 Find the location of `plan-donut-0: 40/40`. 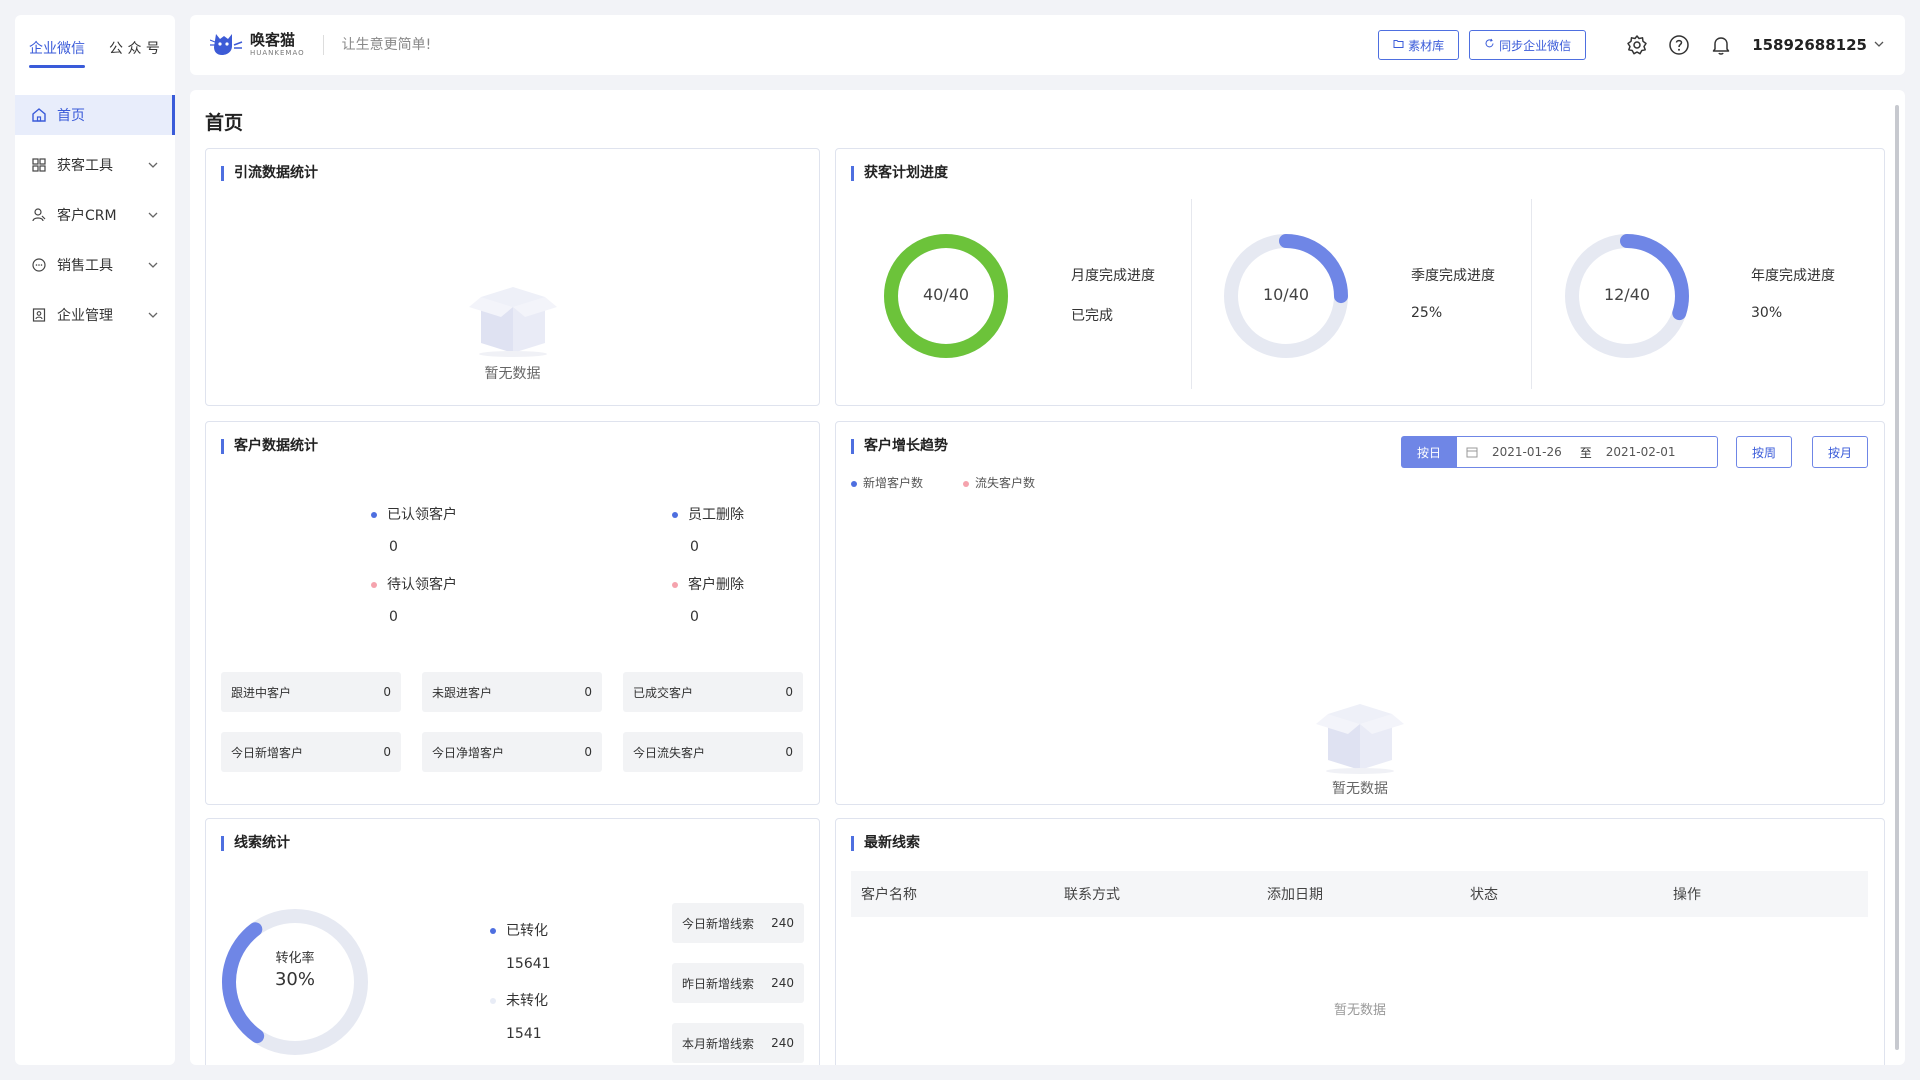

plan-donut-0: 40/40 is located at coordinates (946, 298).